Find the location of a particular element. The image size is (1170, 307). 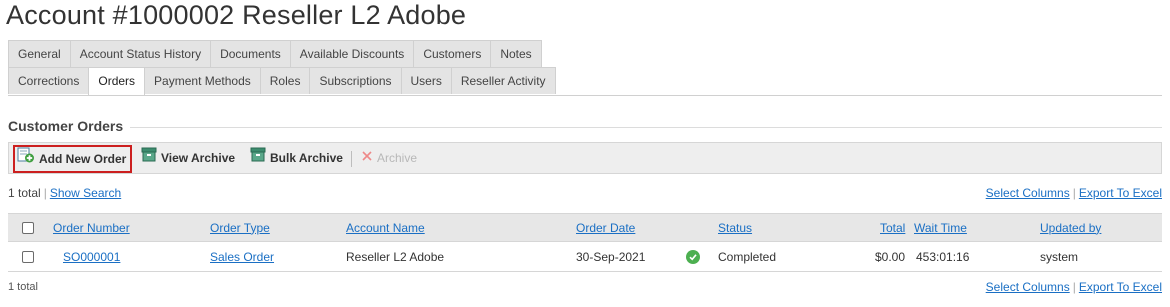

tab-general: General is located at coordinates (39, 53).